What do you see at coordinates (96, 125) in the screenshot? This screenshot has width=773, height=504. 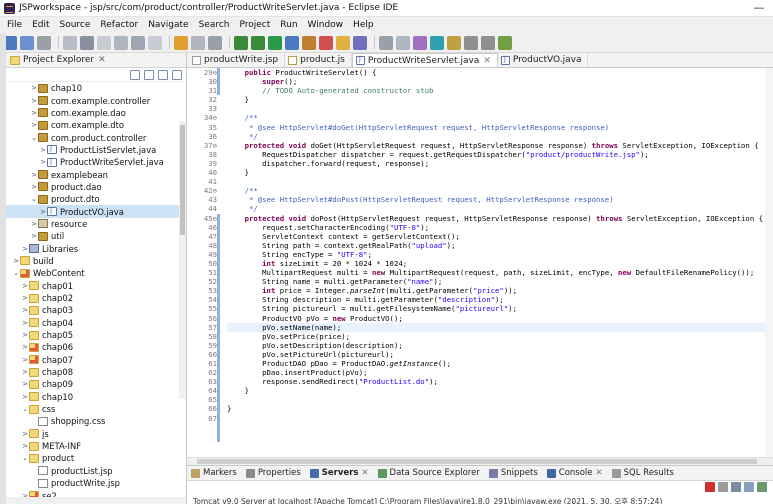 I see `tree-item: > com.example.dto` at bounding box center [96, 125].